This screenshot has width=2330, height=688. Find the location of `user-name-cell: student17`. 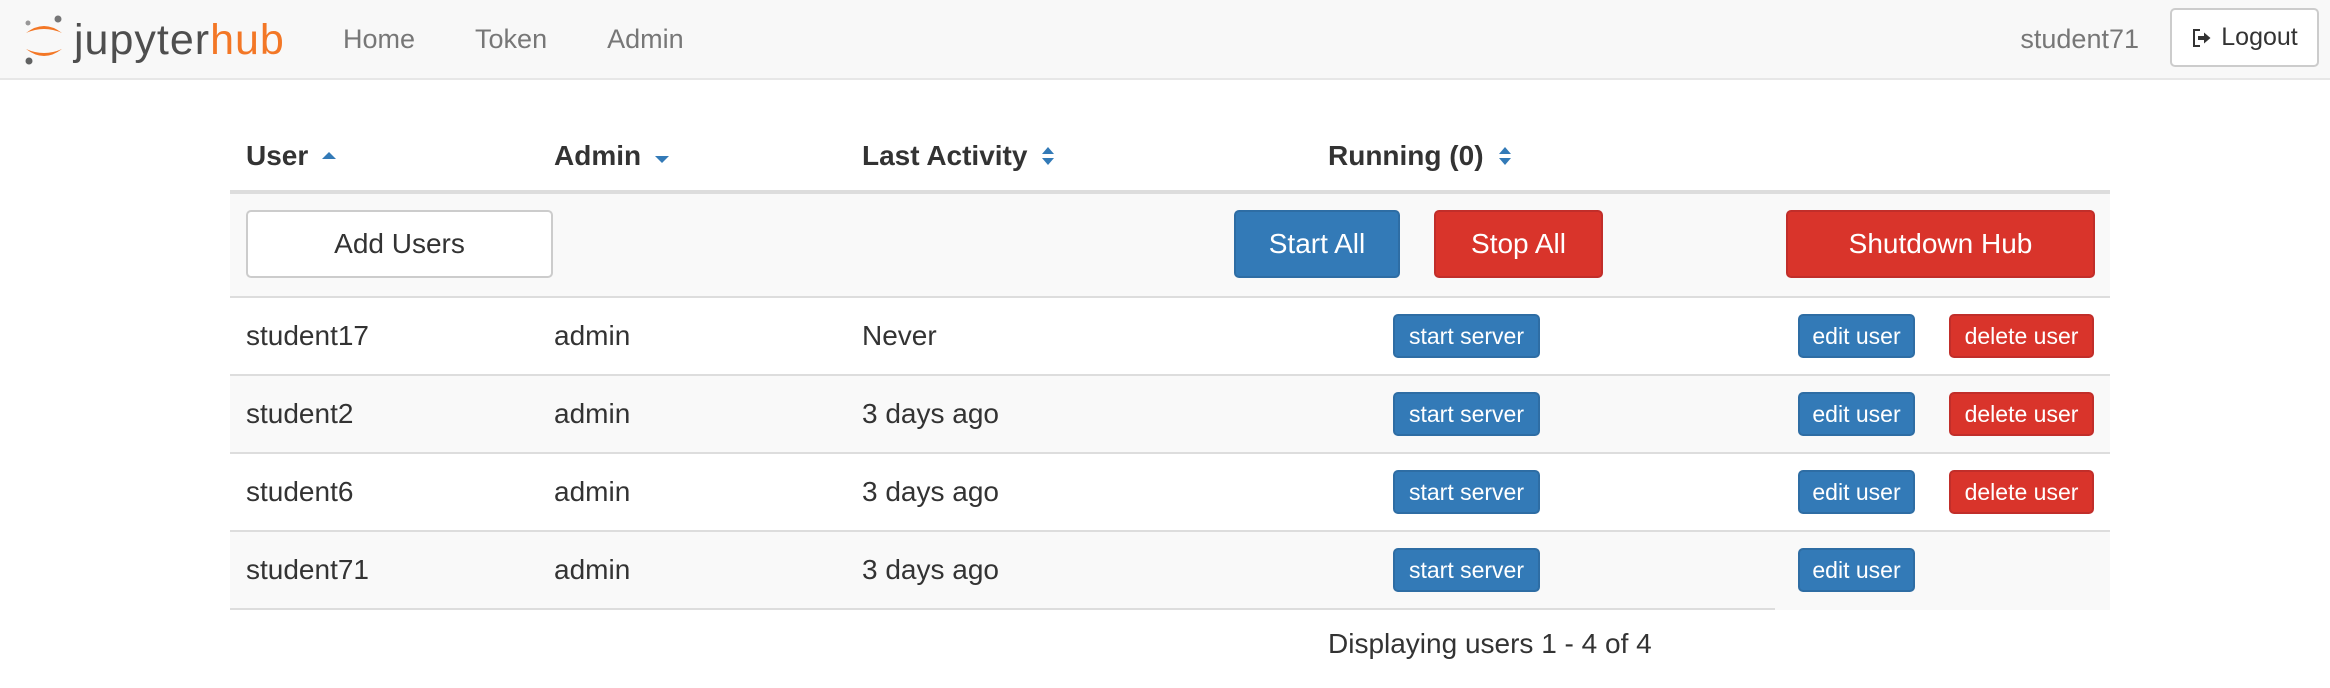

user-name-cell: student17 is located at coordinates (307, 335).